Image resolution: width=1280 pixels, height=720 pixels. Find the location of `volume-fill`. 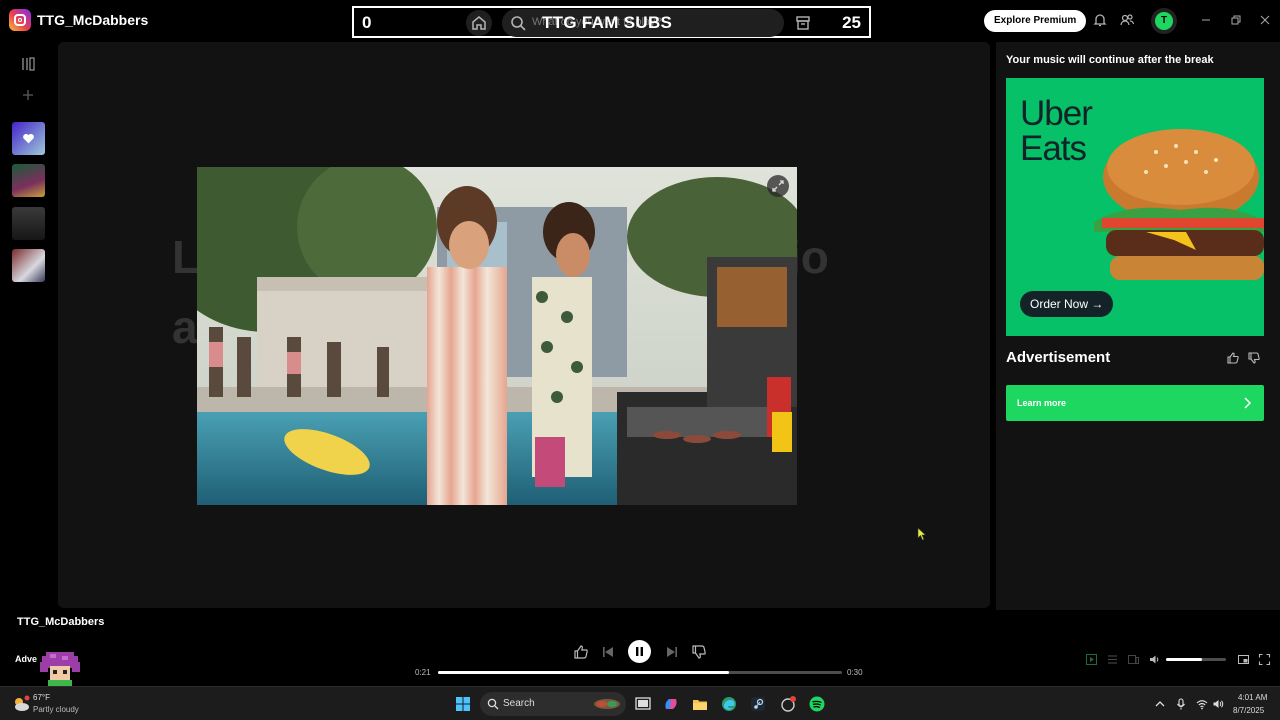

volume-fill is located at coordinates (1184, 659).